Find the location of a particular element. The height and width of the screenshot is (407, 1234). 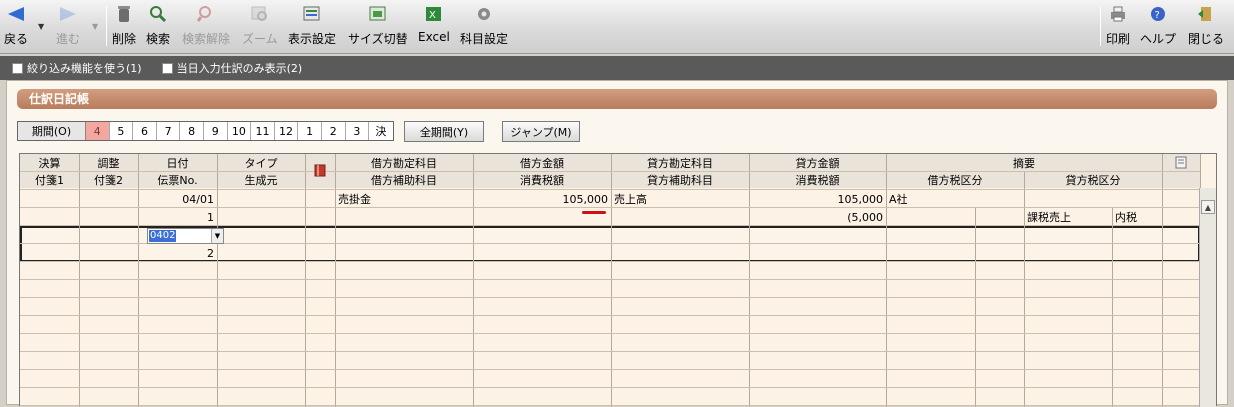

close-door-icon is located at coordinates (1206, 14).